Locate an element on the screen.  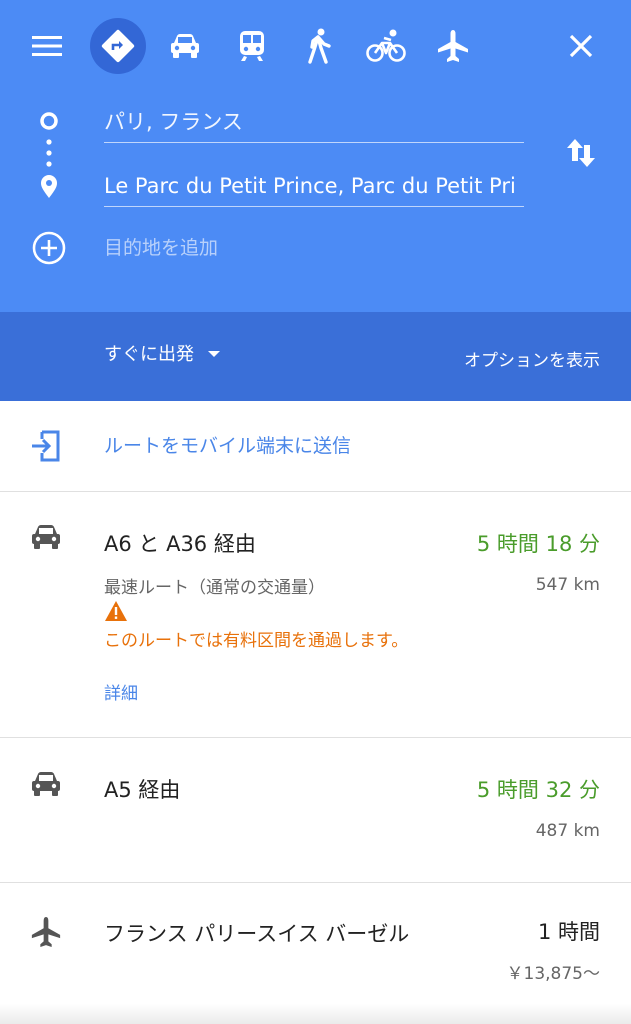
menu-button is located at coordinates (47, 46).